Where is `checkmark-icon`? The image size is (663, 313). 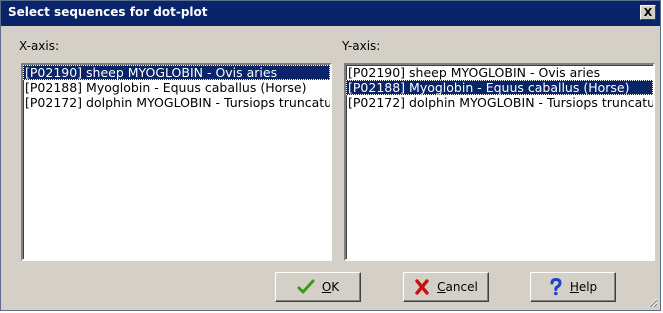
checkmark-icon is located at coordinates (306, 287).